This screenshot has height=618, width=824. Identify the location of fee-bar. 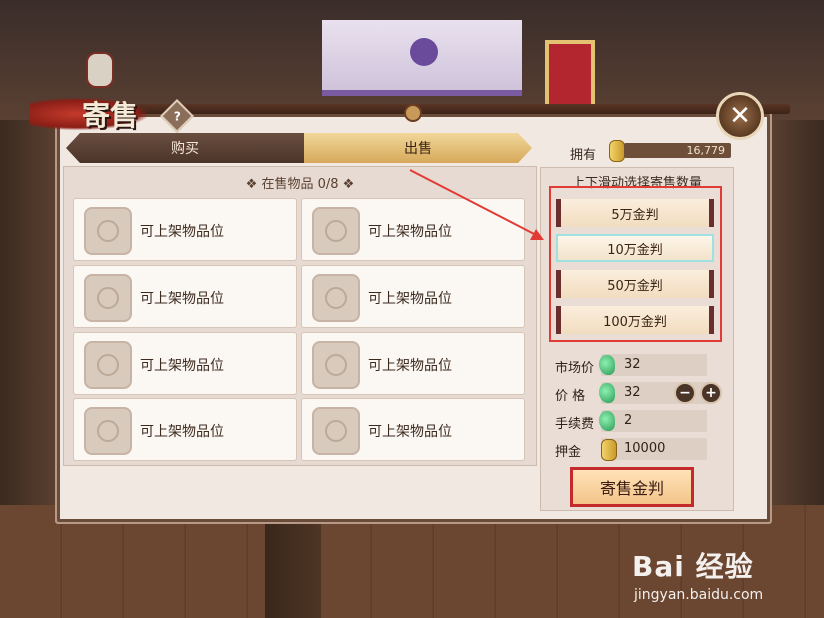
(654, 421).